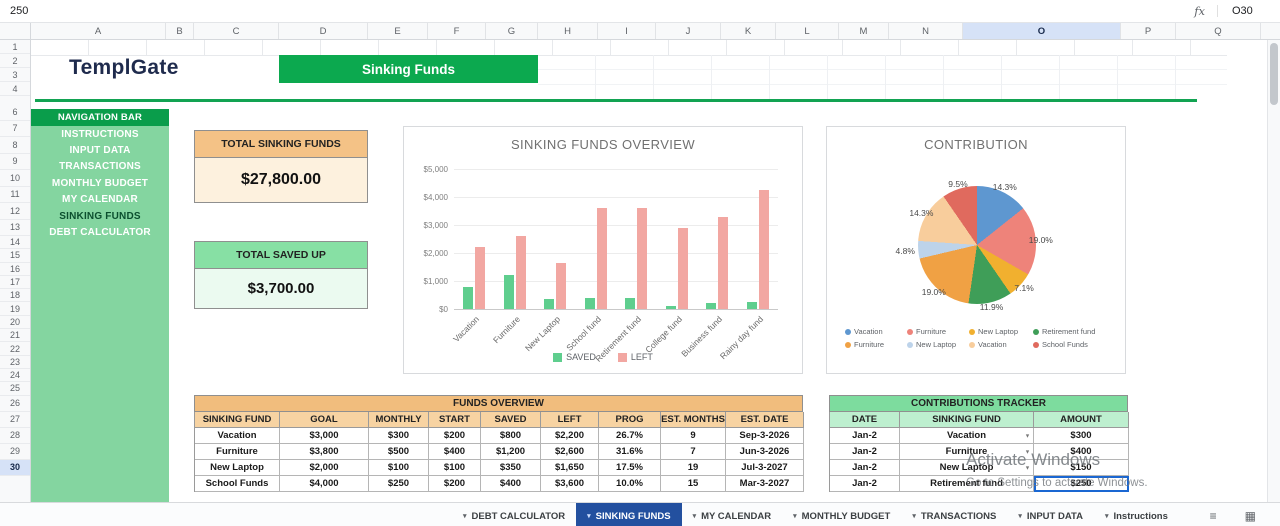 This screenshot has height=526, width=1280. What do you see at coordinates (630, 468) in the screenshot?
I see `funds-cell: 17.5%` at bounding box center [630, 468].